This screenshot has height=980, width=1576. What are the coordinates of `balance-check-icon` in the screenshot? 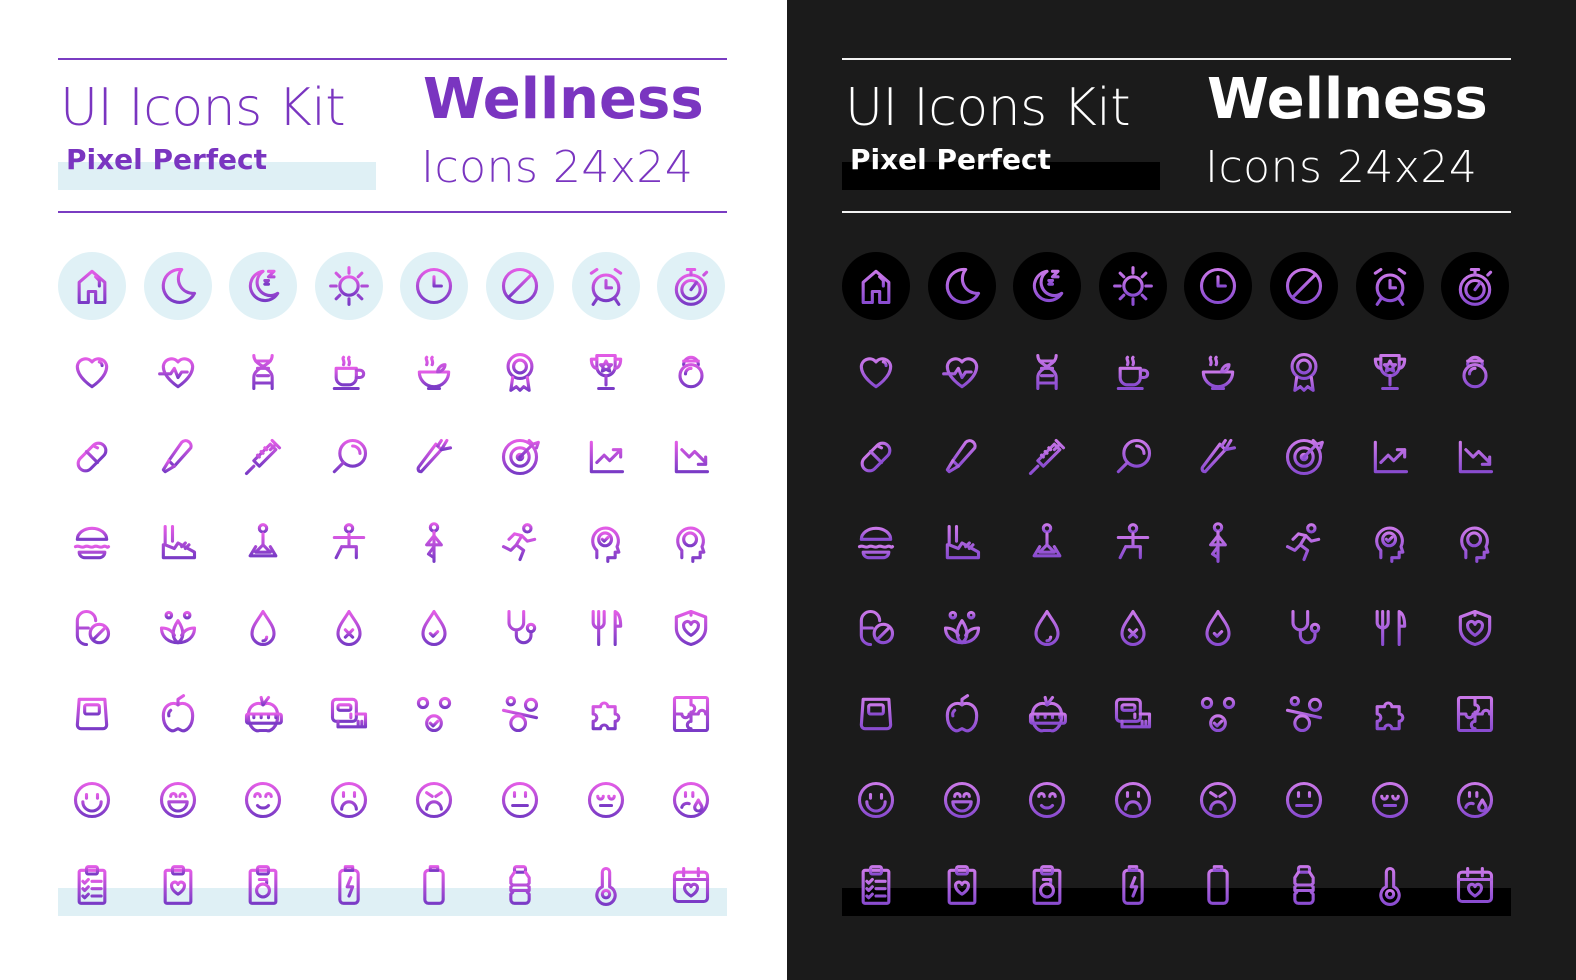 It's located at (1218, 714).